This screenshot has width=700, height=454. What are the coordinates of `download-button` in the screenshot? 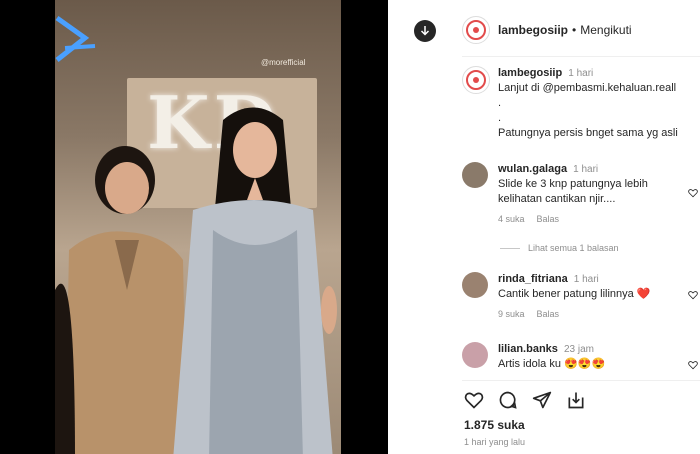 It's located at (425, 31).